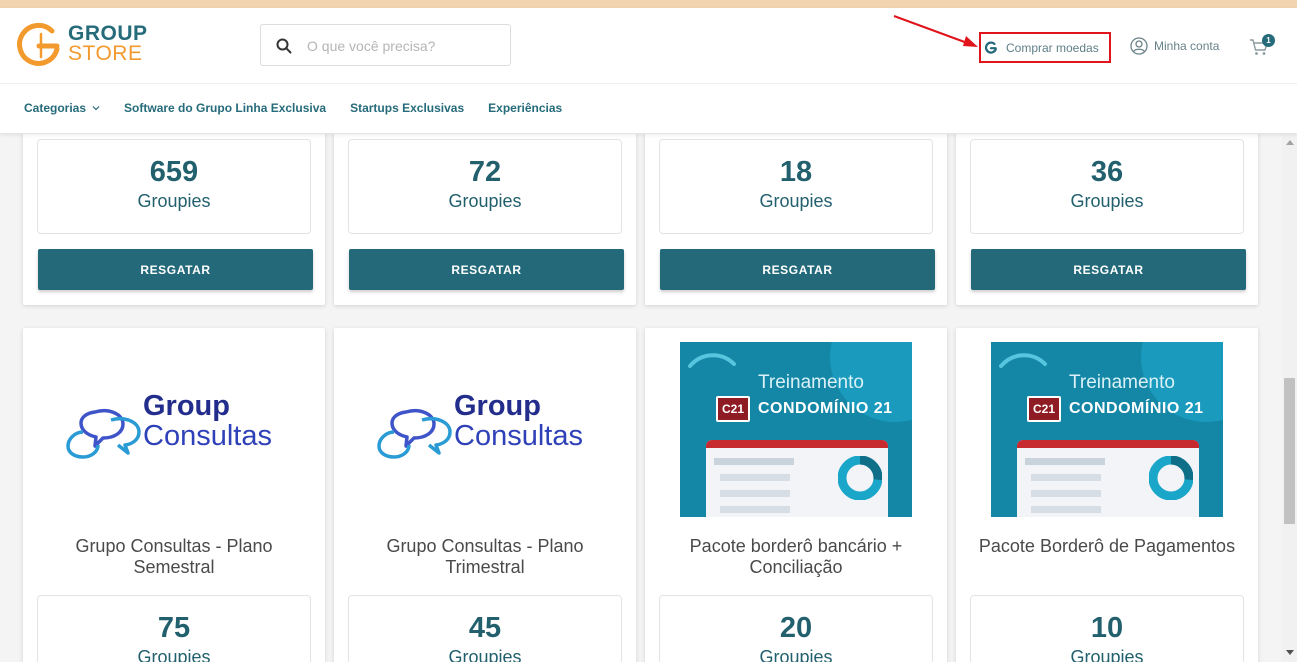  I want to click on product-title: Grupo Consultas - Plano Semestral, so click(174, 557).